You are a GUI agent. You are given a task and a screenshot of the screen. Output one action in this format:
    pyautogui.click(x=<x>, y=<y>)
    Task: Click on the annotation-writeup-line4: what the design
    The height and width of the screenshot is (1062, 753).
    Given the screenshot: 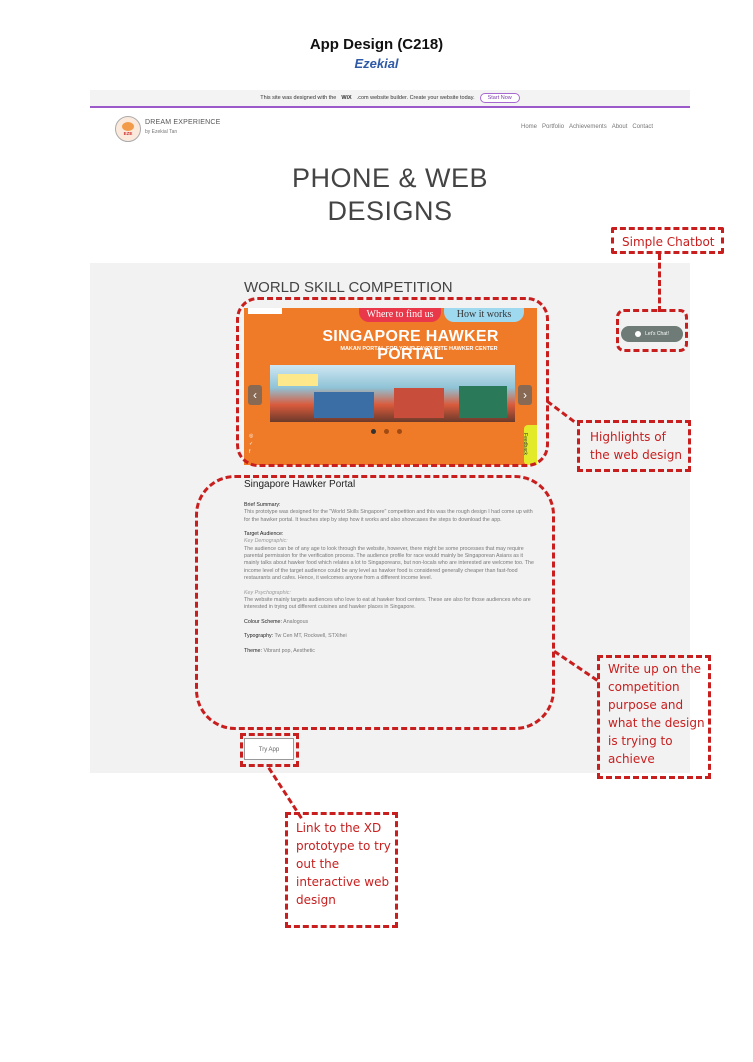 What is the action you would take?
    pyautogui.click(x=656, y=723)
    